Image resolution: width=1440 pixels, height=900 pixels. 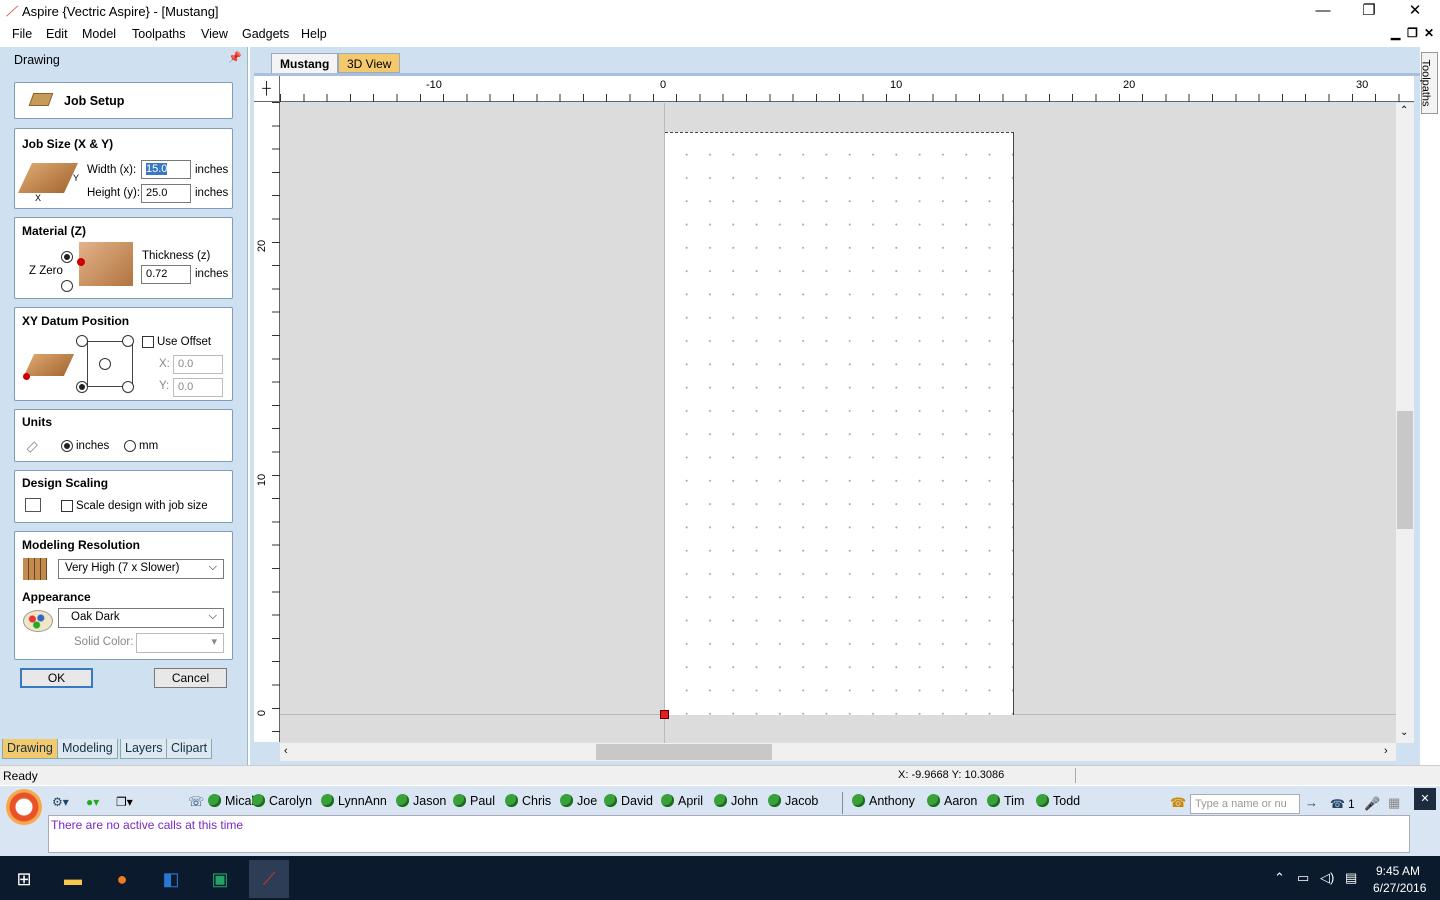 What do you see at coordinates (214, 34) in the screenshot?
I see `menu-view: View` at bounding box center [214, 34].